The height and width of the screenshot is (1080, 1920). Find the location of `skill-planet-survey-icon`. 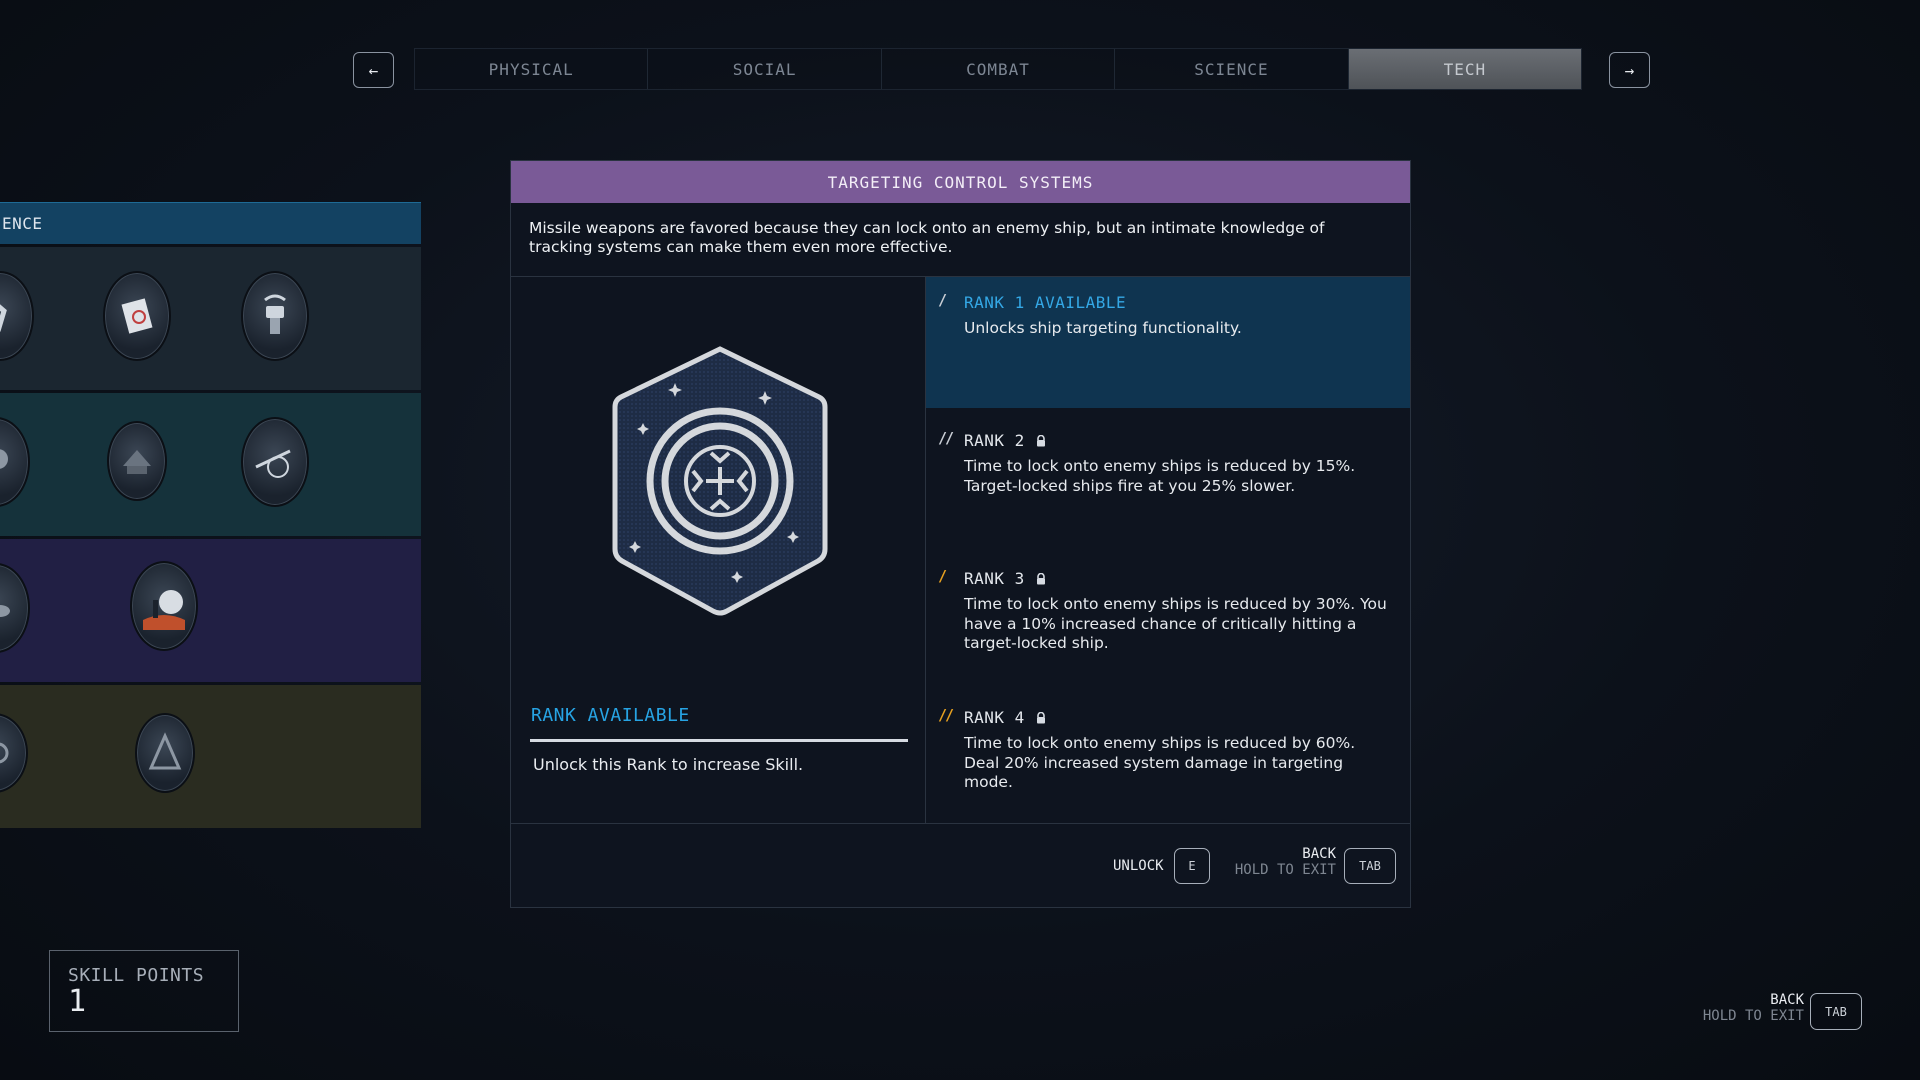

skill-planet-survey-icon is located at coordinates (275, 462).